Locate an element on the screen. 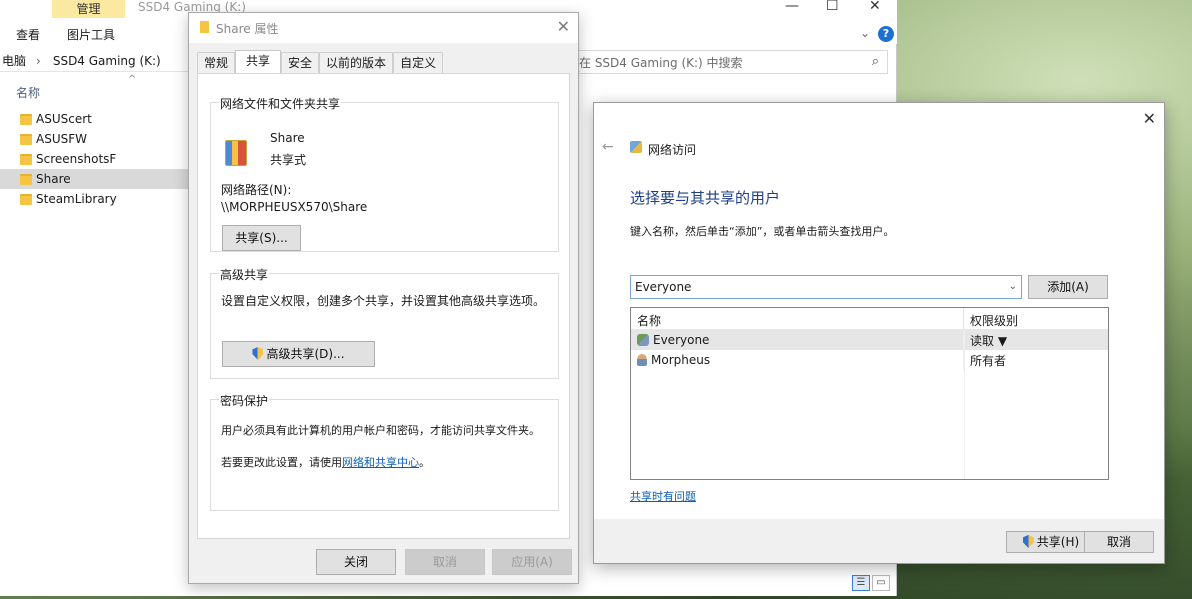 This screenshot has height=599, width=1192. network-access-icon is located at coordinates (636, 147).